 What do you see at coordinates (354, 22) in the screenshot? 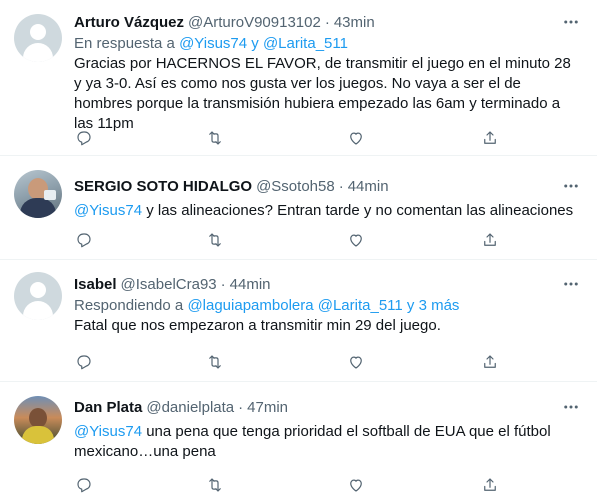
I see `timestamp: 43min` at bounding box center [354, 22].